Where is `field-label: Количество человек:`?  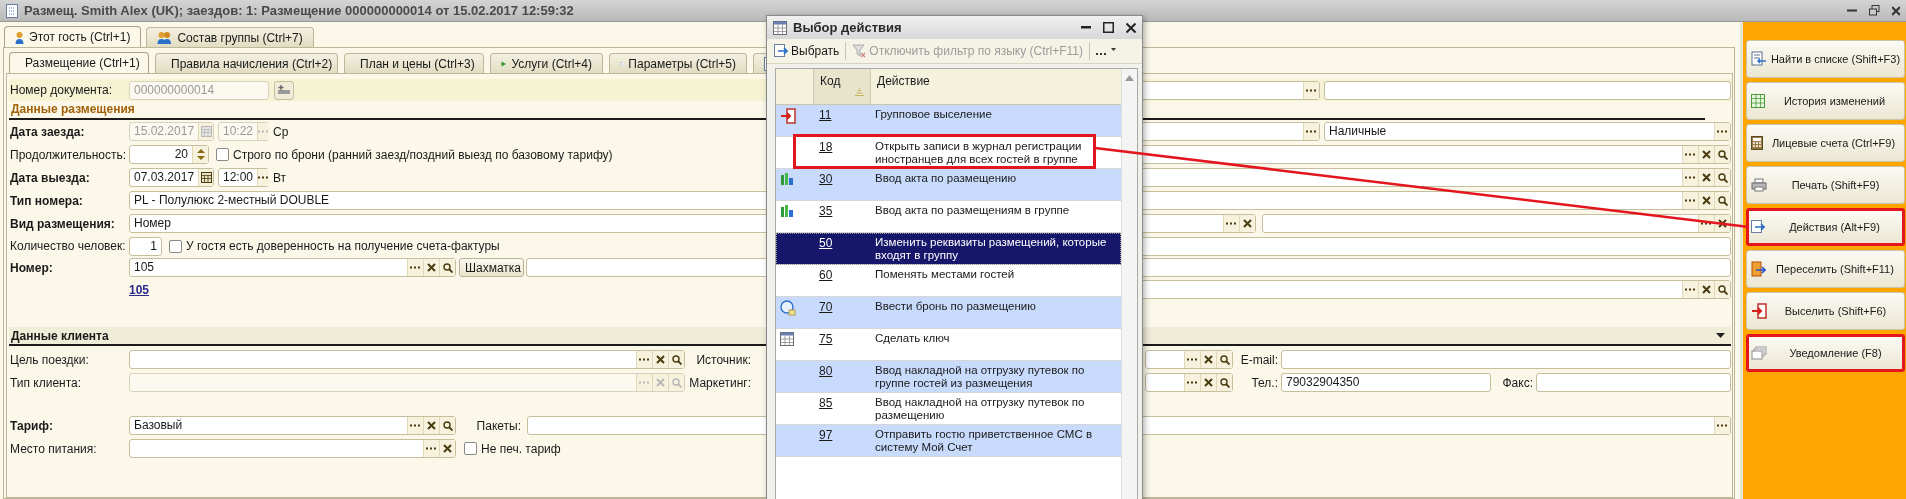 field-label: Количество человек: is located at coordinates (68, 246).